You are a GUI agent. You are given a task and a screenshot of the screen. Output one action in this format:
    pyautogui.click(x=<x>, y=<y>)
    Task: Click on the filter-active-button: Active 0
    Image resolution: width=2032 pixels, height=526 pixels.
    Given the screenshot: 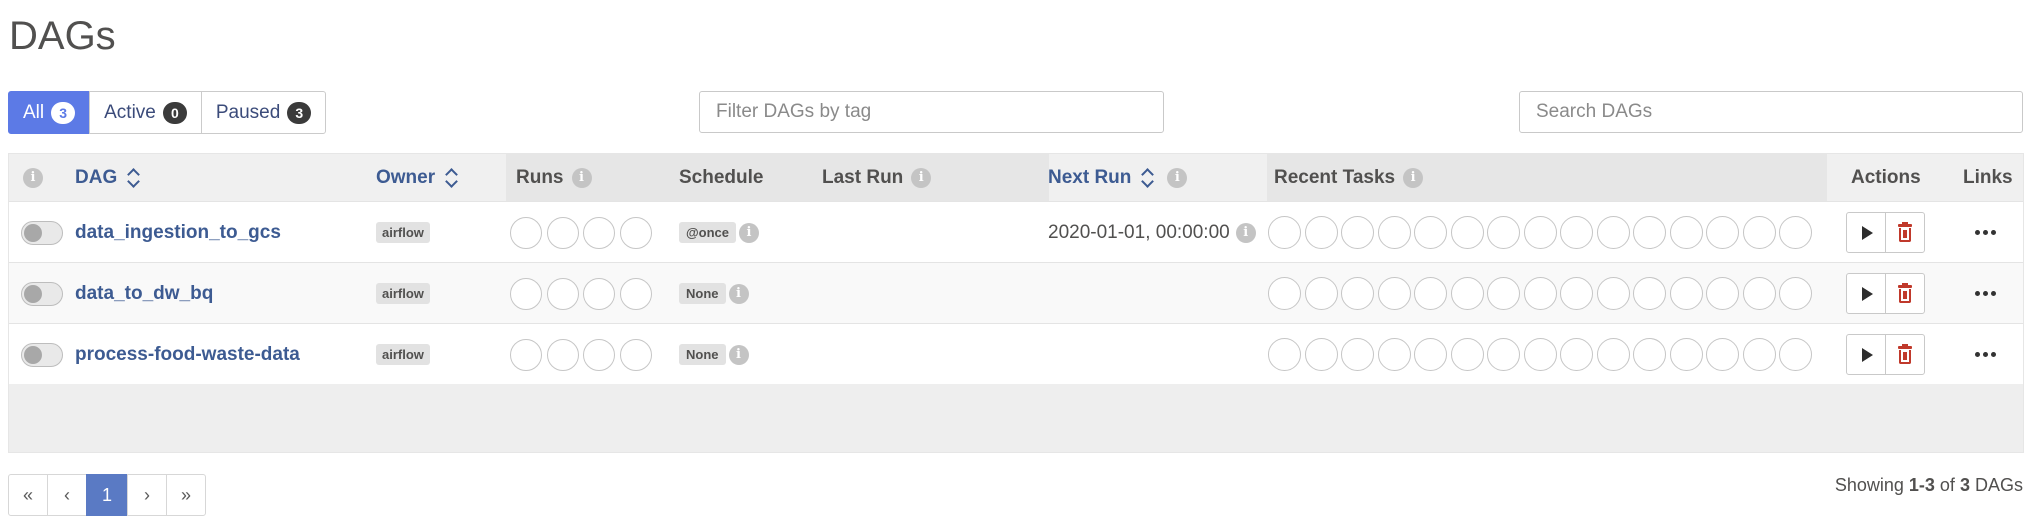 What is the action you would take?
    pyautogui.click(x=145, y=112)
    